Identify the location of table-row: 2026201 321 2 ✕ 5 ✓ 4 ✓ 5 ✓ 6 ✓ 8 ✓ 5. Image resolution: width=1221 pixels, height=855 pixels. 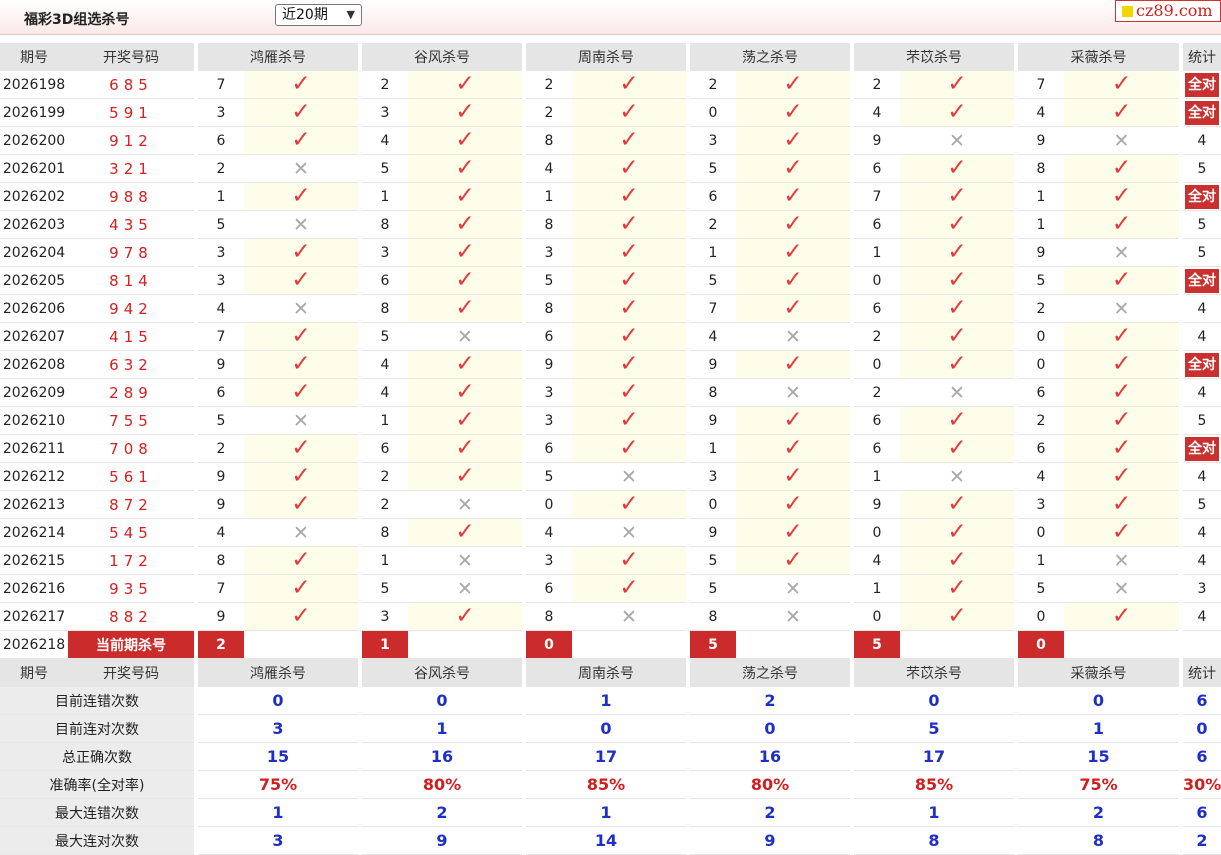
(610, 168).